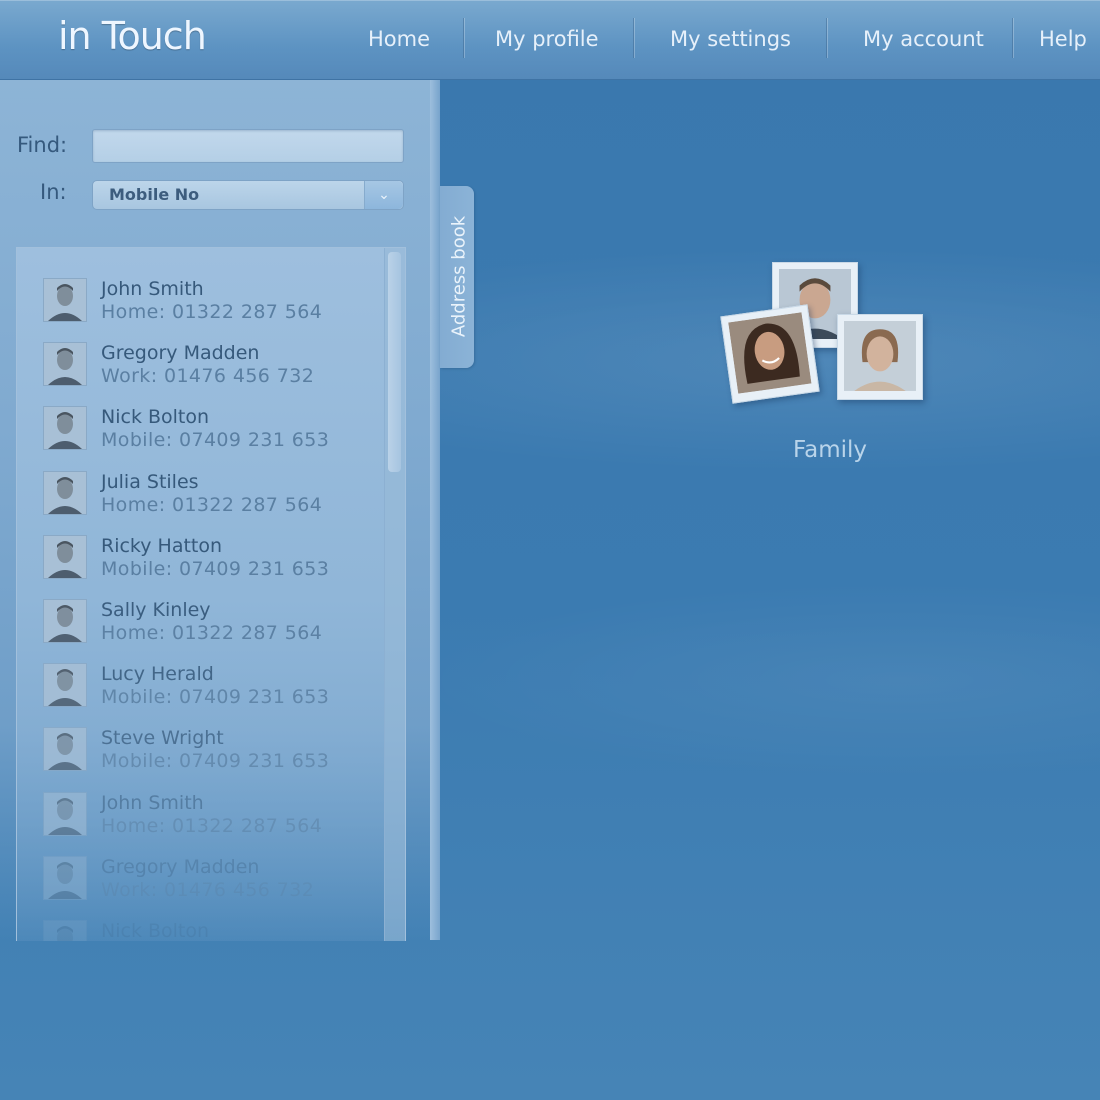 The image size is (1100, 1100). Describe the element at coordinates (383, 195) in the screenshot. I see `chevron-down-icon: ⌄` at that location.